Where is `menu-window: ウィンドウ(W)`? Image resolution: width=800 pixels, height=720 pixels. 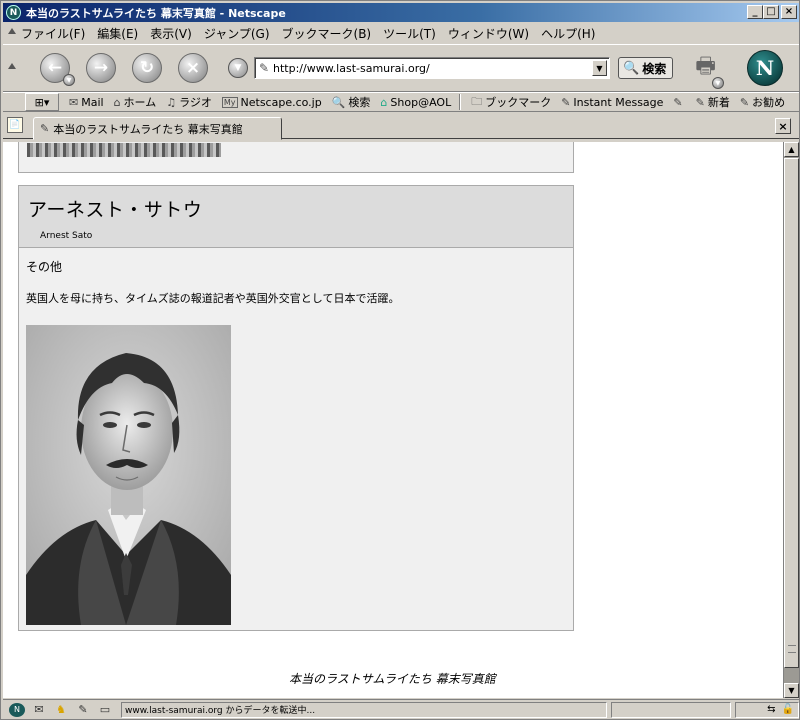 menu-window: ウィンドウ(W) is located at coordinates (488, 33).